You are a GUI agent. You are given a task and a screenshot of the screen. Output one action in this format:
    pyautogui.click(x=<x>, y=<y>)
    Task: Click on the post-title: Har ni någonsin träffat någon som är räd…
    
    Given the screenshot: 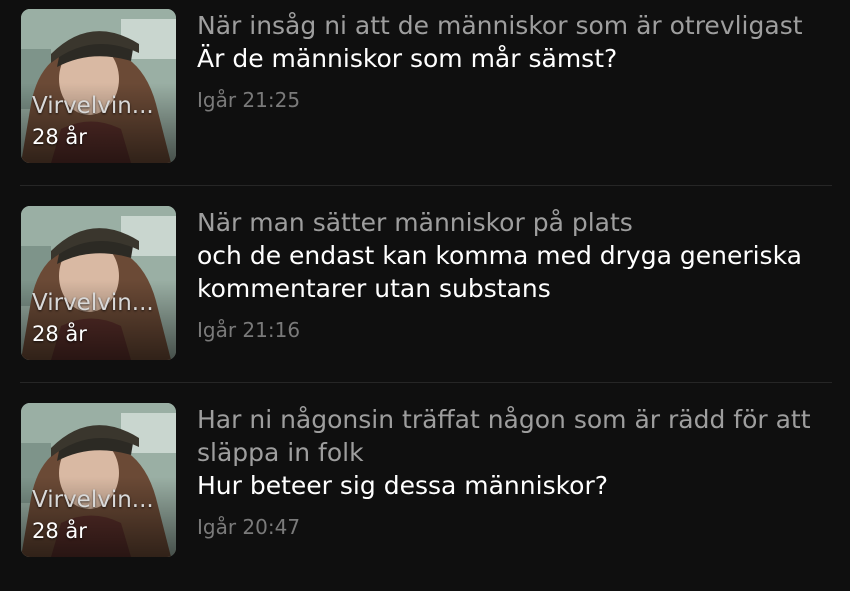 What is the action you would take?
    pyautogui.click(x=504, y=436)
    